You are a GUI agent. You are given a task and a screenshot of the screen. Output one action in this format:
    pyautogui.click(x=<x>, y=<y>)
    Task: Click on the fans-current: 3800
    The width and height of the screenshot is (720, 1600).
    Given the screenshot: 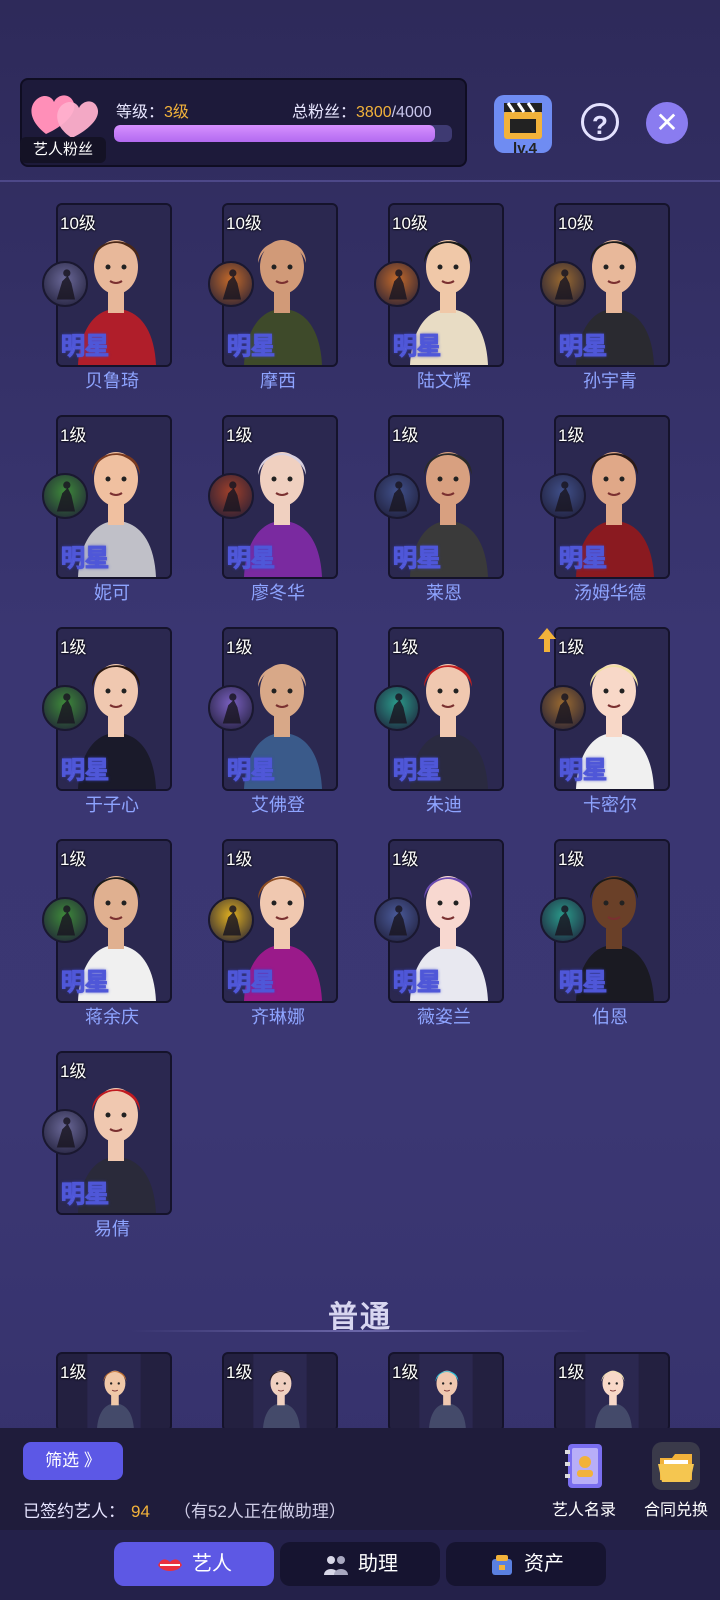 What is the action you would take?
    pyautogui.click(x=374, y=112)
    